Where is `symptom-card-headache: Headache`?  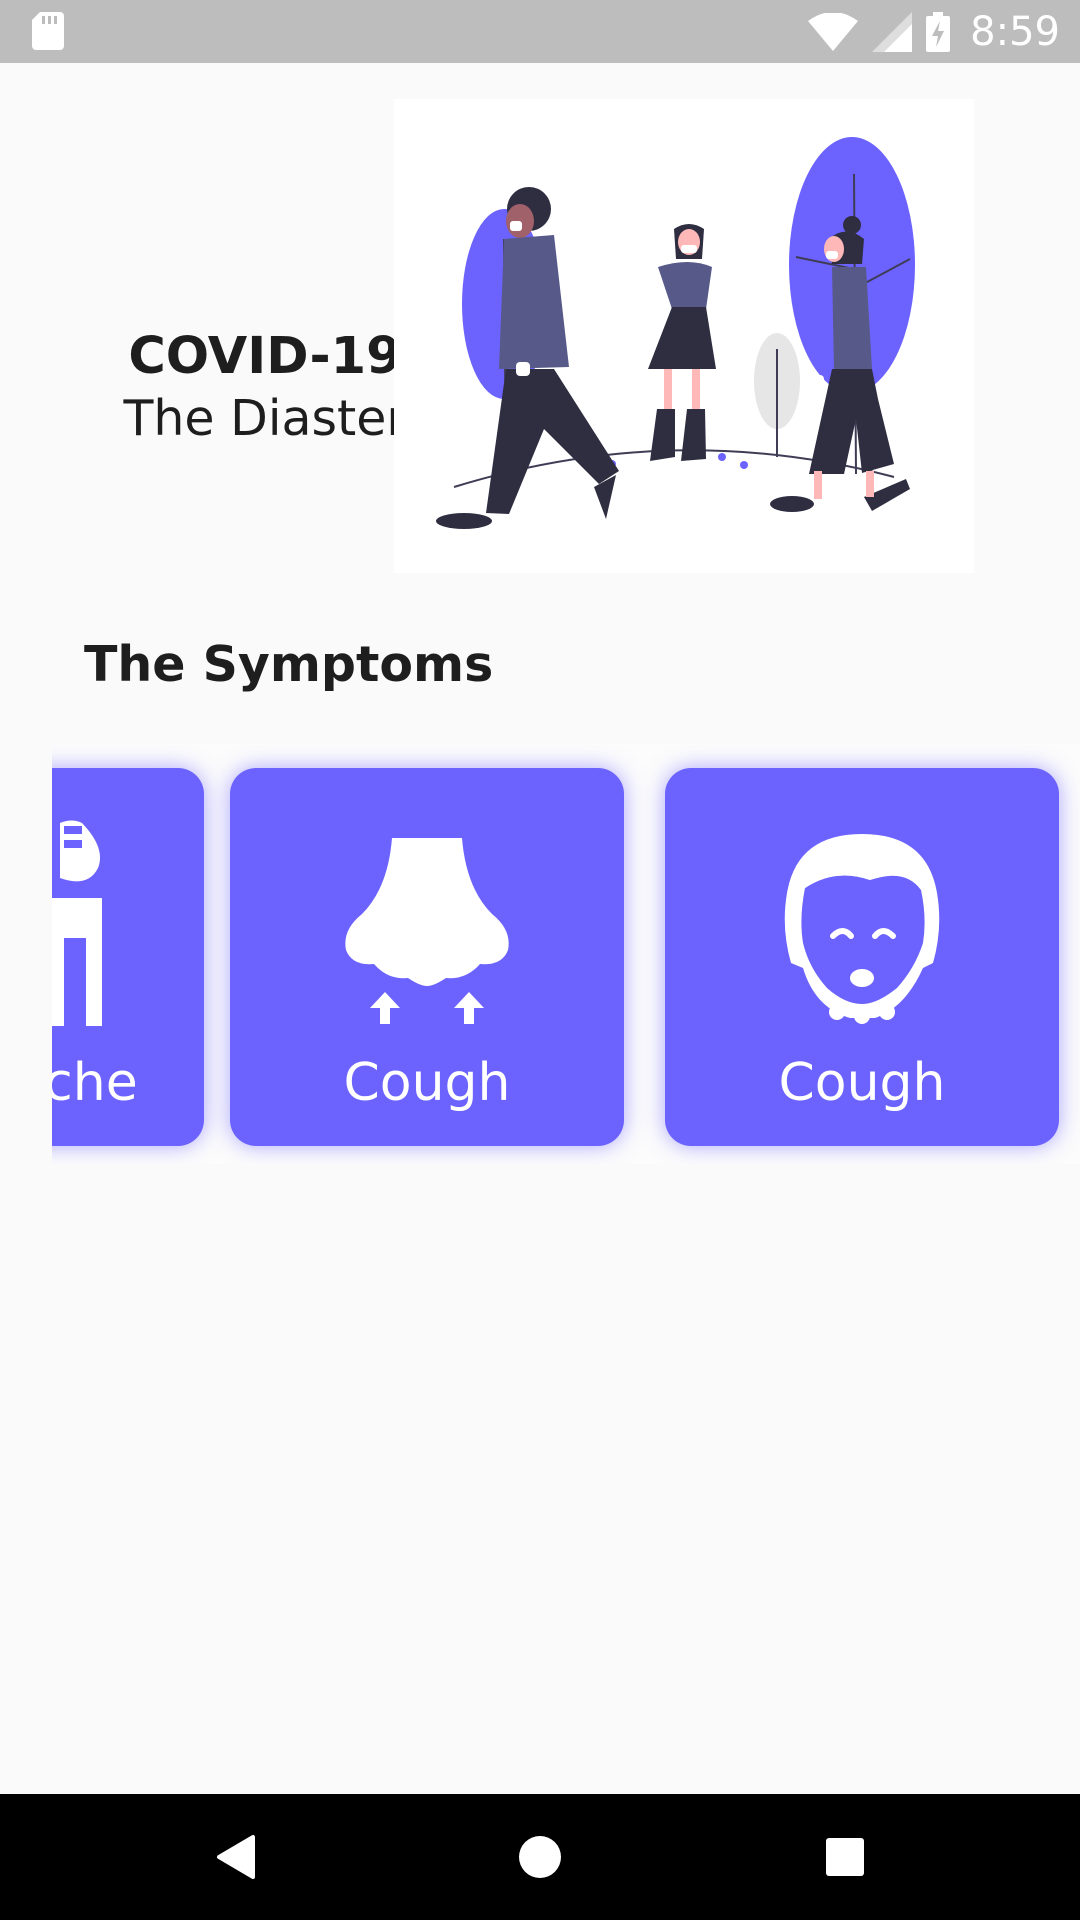
symptom-card-headache: Headache is located at coordinates (128, 957).